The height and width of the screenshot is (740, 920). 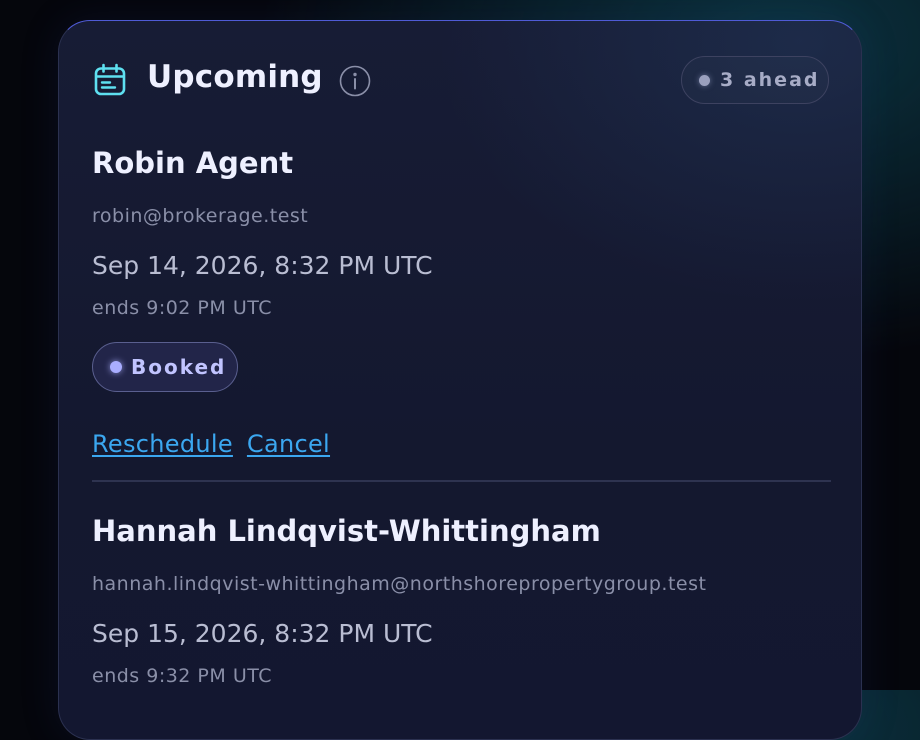 I want to click on attendee-name: Hannah Lindqvist-Whittingham, so click(x=346, y=531).